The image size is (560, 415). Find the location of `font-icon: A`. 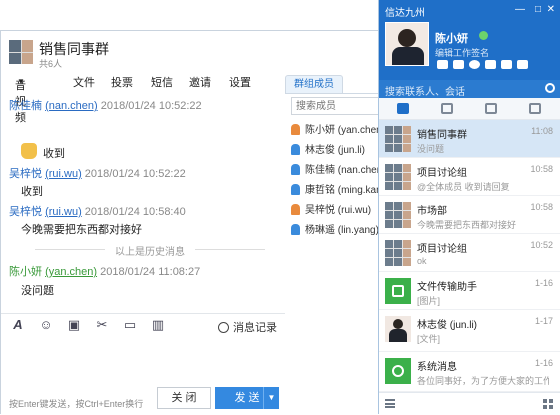

font-icon: A is located at coordinates (18, 325).